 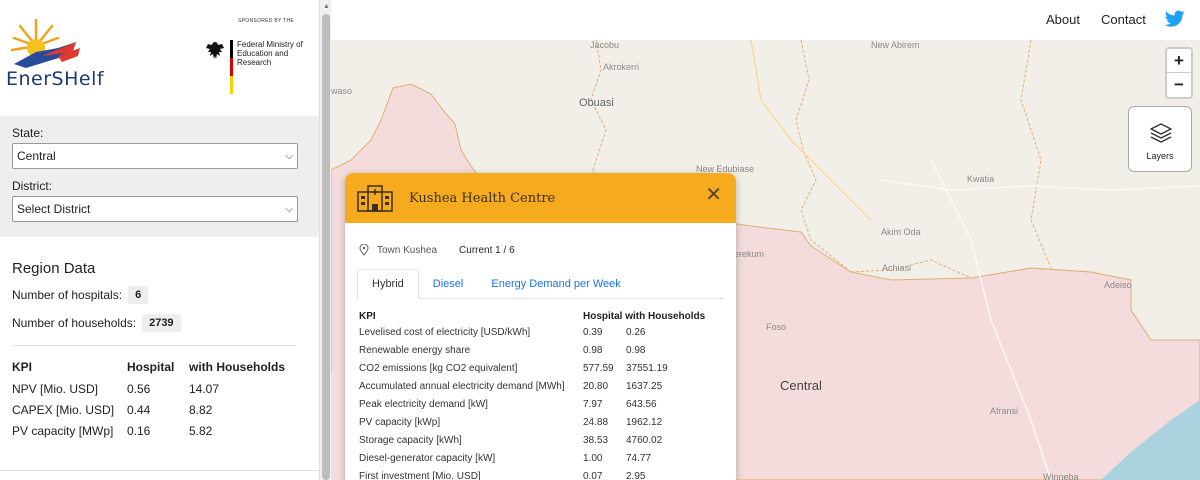 I want to click on hospital-value: 7.97, so click(x=593, y=404).